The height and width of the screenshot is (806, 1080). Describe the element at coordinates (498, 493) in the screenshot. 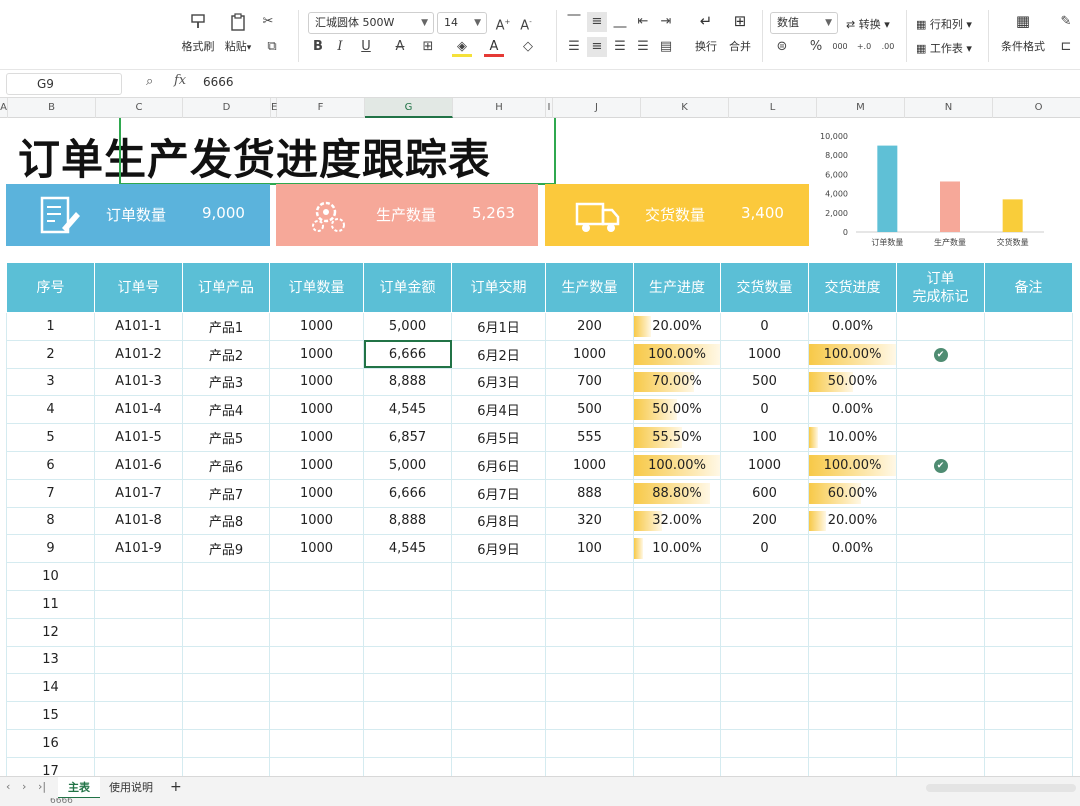

I see `table-cell: 6月7日` at that location.